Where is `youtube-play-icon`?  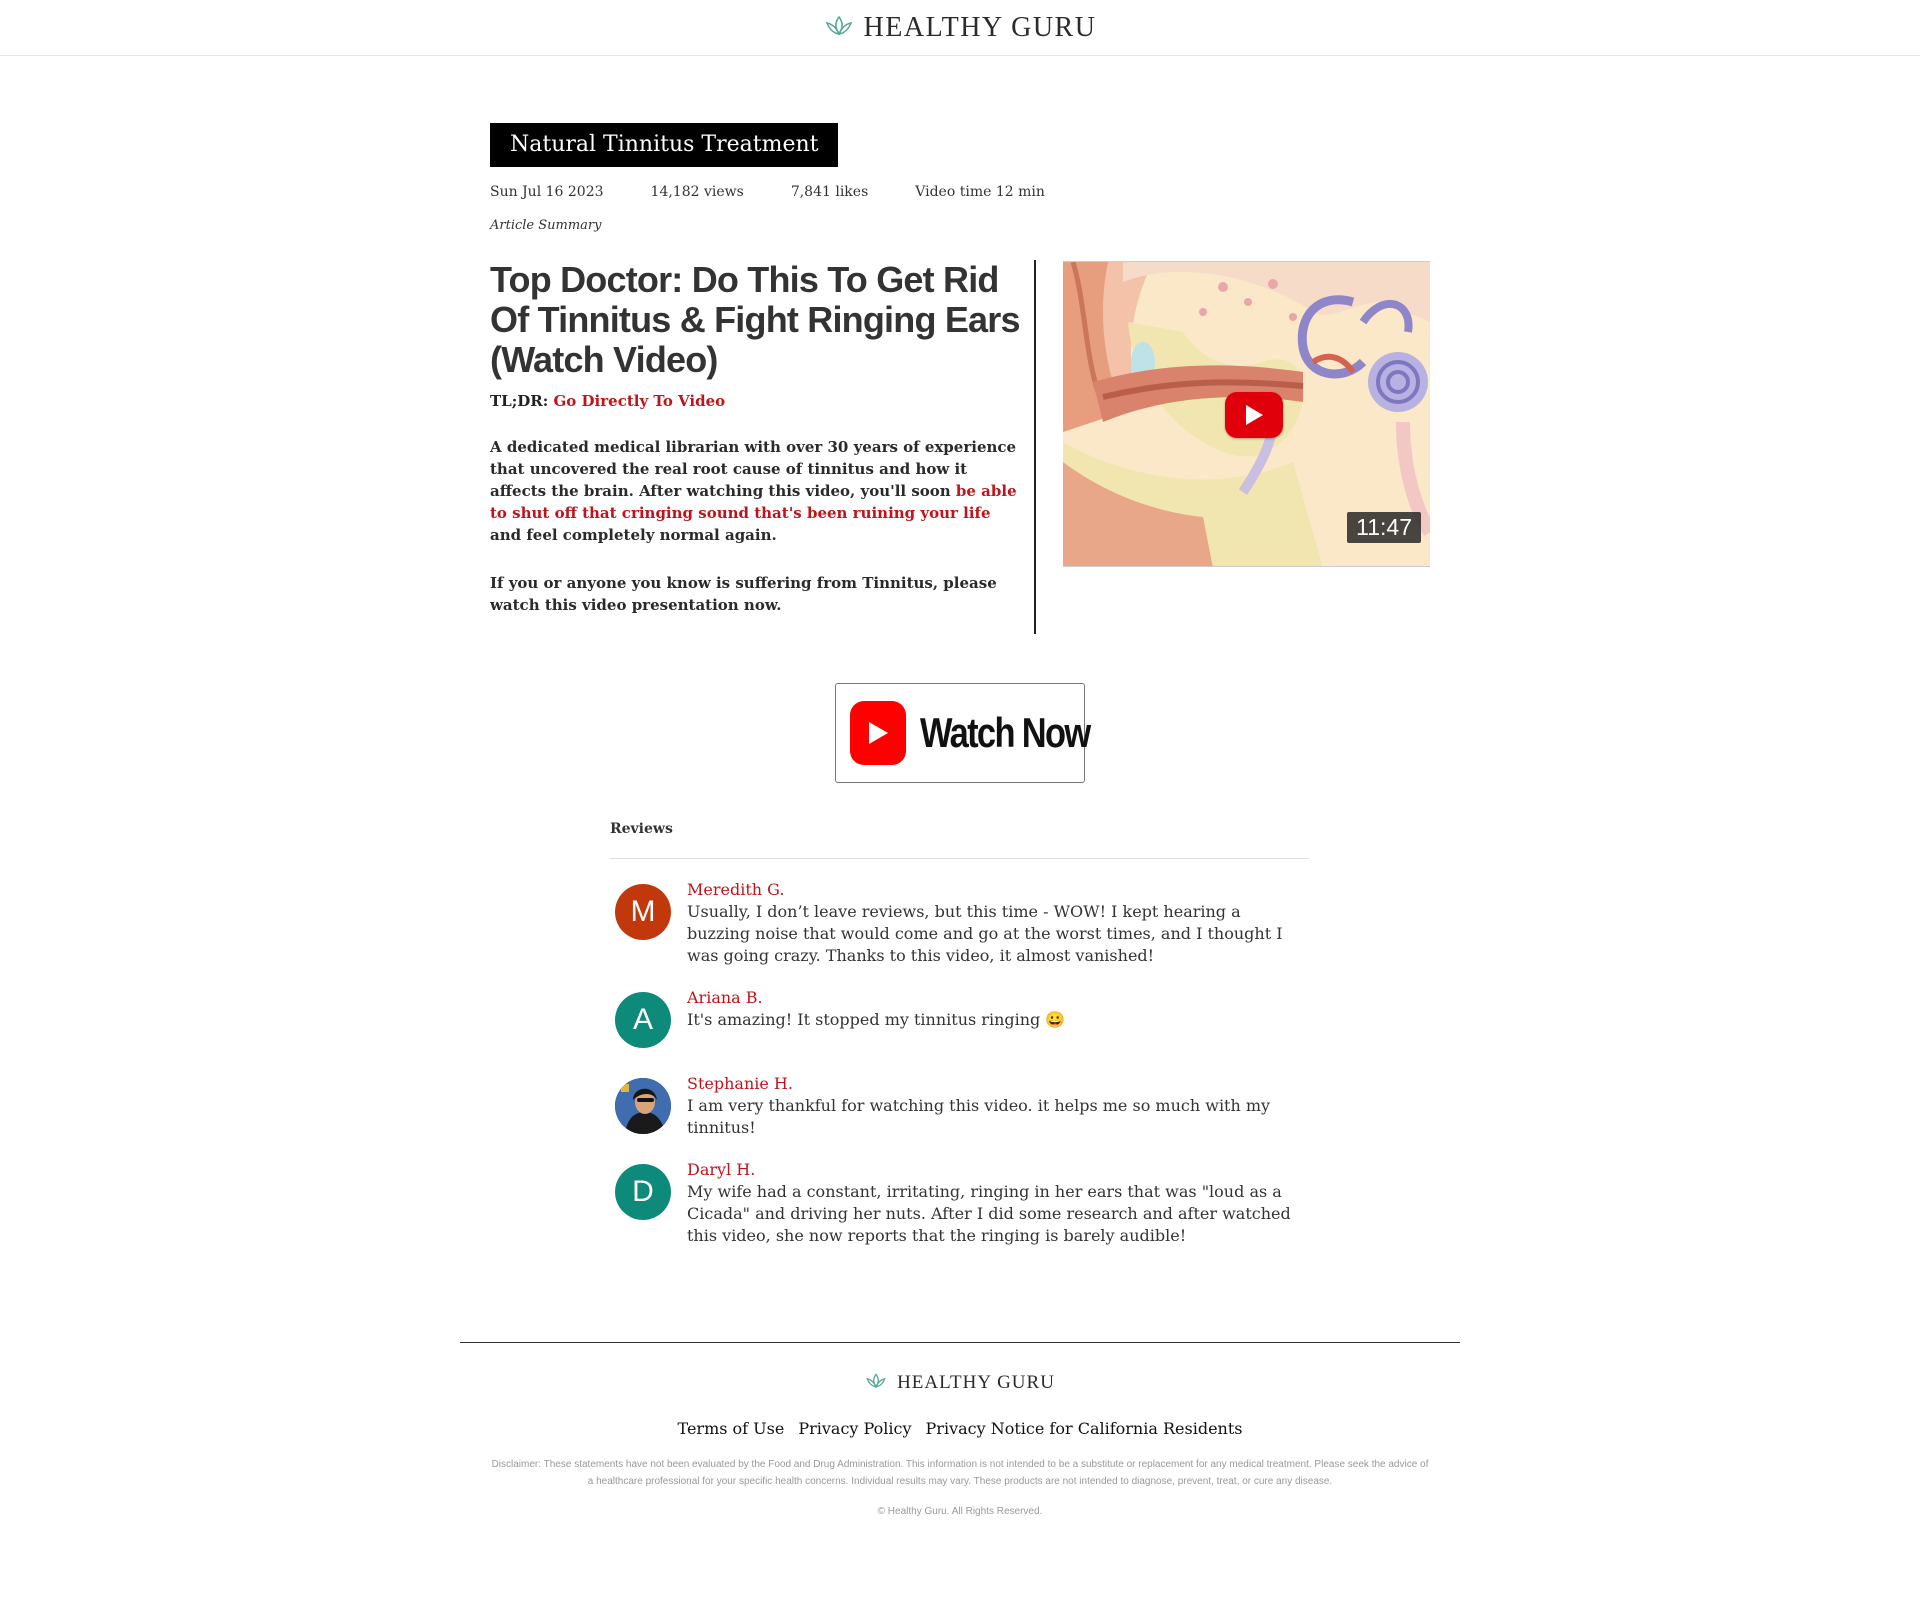 youtube-play-icon is located at coordinates (878, 733).